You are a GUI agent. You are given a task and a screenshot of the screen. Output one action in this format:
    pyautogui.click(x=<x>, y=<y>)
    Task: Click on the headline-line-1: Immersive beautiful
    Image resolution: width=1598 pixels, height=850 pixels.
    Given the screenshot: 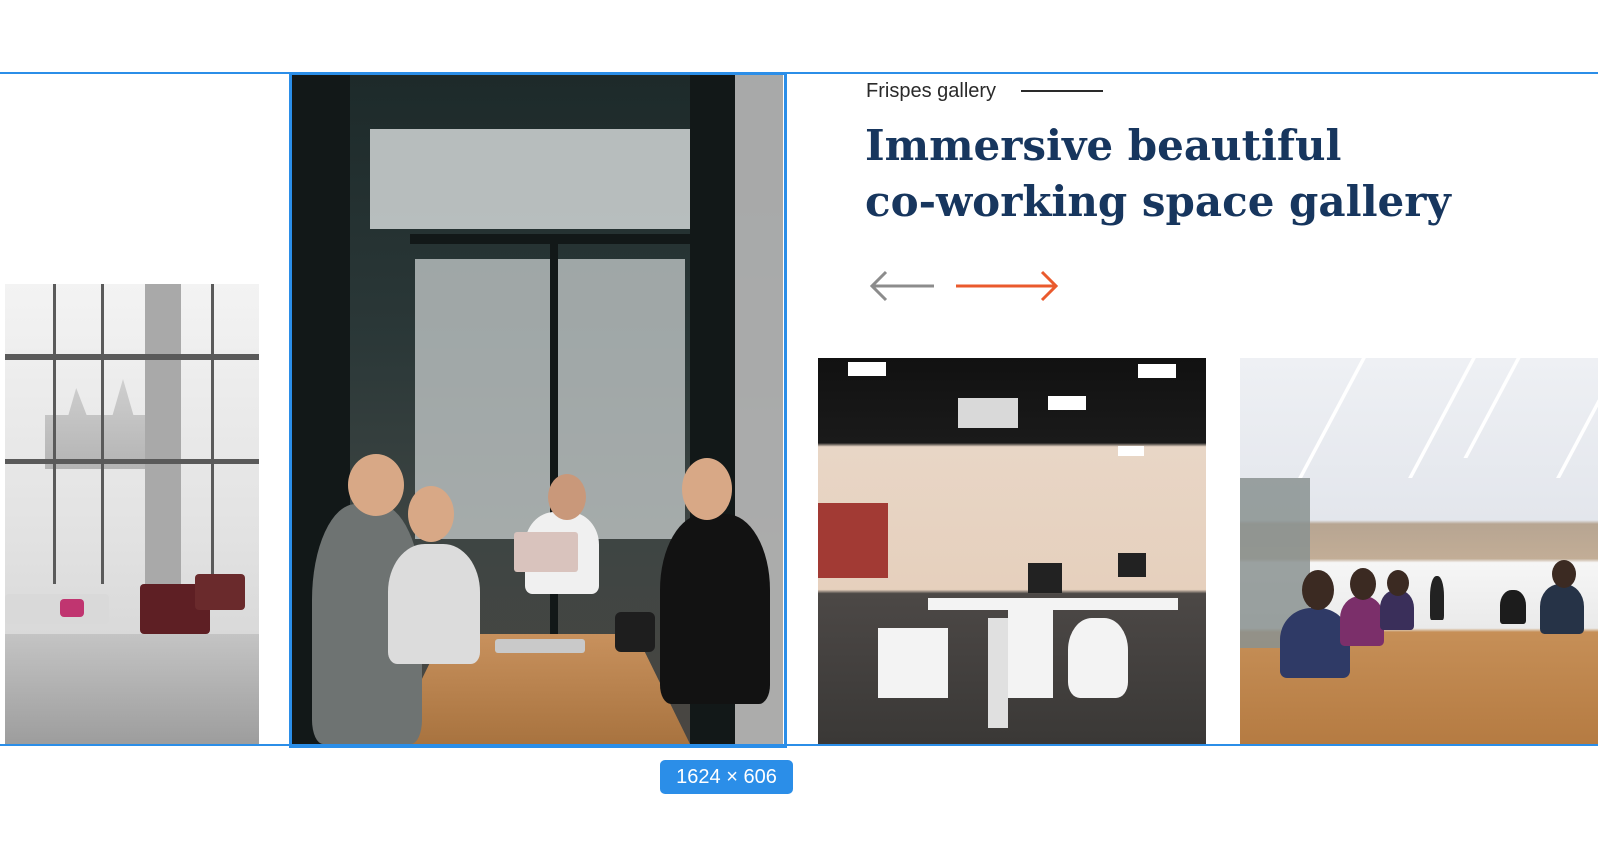 What is the action you would take?
    pyautogui.click(x=1103, y=145)
    